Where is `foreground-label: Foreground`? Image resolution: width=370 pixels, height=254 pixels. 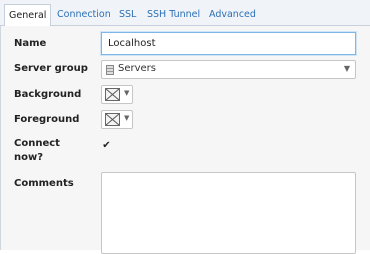 foreground-label: Foreground is located at coordinates (47, 119).